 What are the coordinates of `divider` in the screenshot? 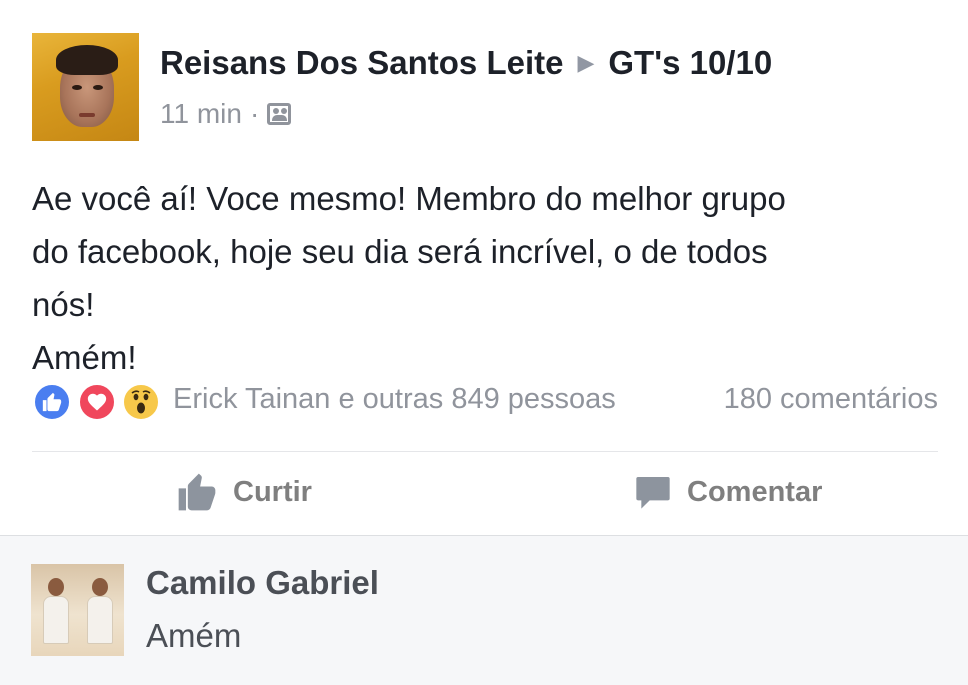 It's located at (485, 451).